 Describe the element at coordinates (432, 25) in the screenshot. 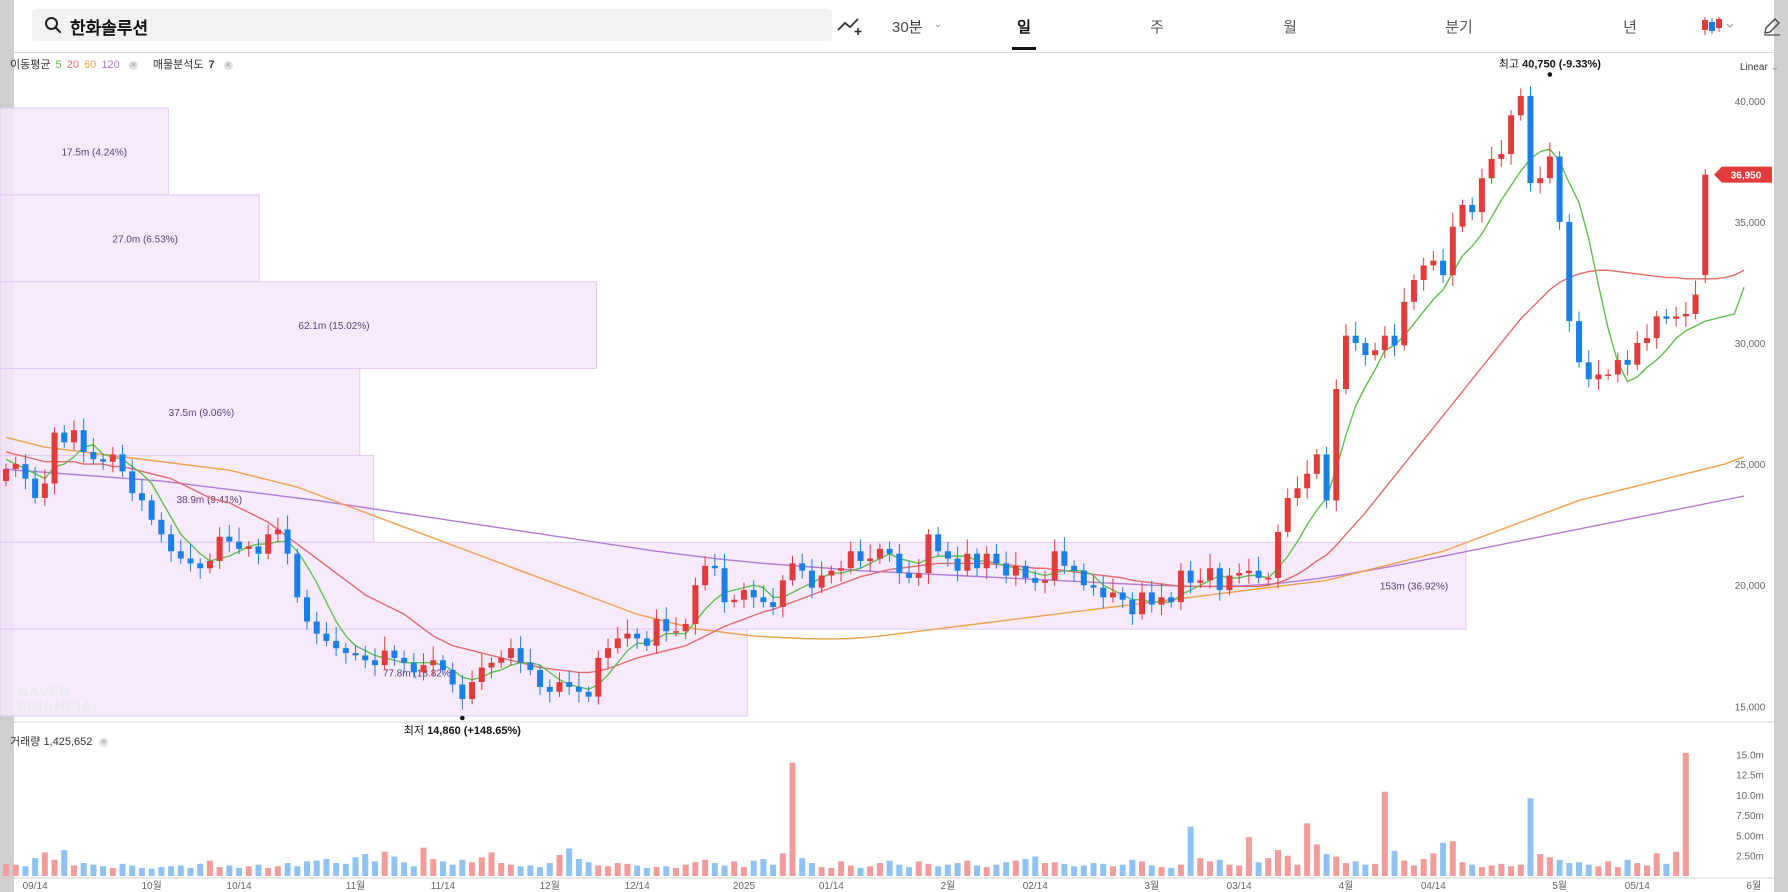

I see `search-box: 한화솔루션` at that location.